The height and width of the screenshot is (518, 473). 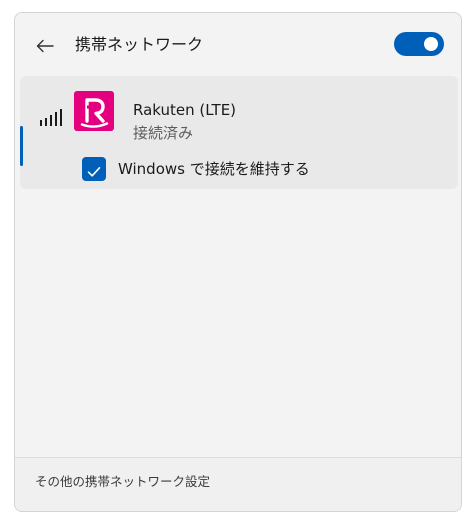 What do you see at coordinates (238, 484) in the screenshot?
I see `flyout-footer: その他の携帯ネットワーク設定` at bounding box center [238, 484].